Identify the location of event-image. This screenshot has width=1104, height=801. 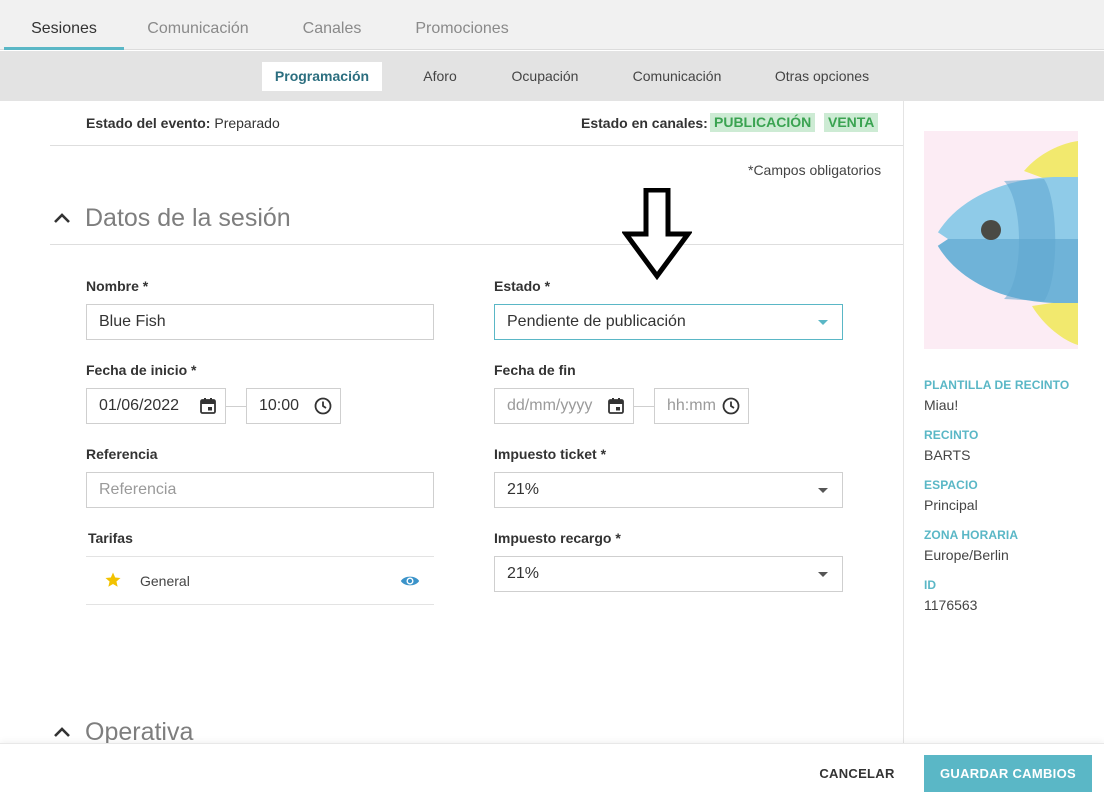
(1001, 240).